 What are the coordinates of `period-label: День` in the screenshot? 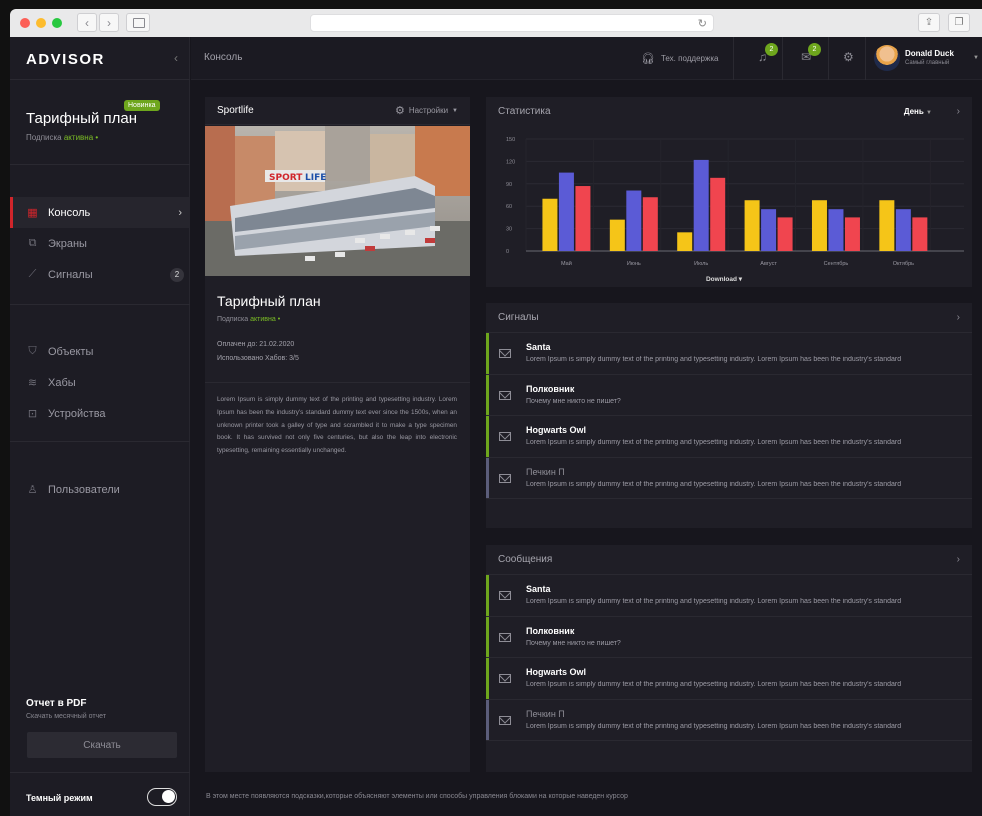 It's located at (913, 111).